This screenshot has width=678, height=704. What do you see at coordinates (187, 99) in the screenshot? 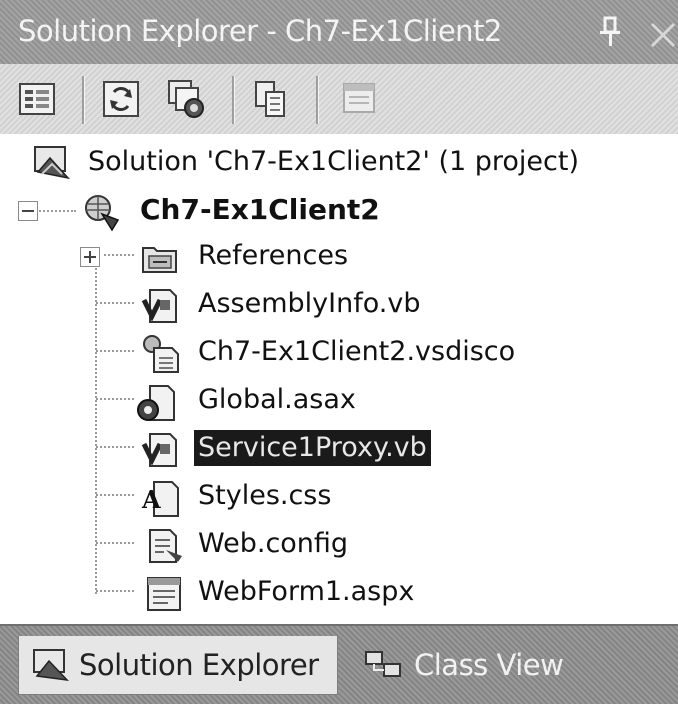
I see `show-all-files-icon` at bounding box center [187, 99].